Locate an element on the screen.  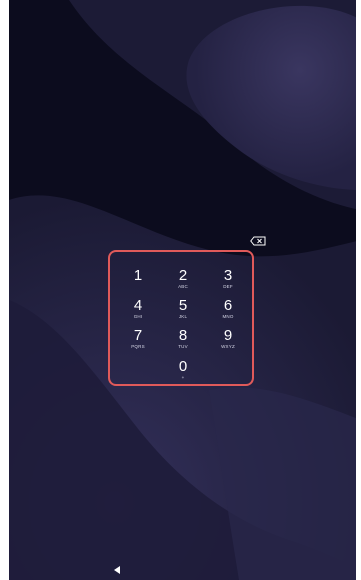
key-letters: DEF is located at coordinates (228, 286).